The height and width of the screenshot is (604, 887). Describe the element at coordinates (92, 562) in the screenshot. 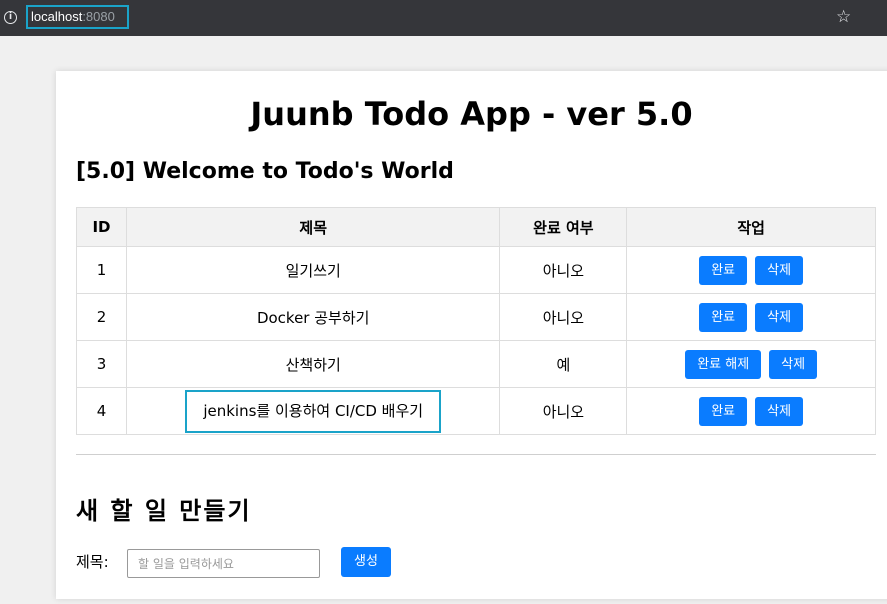

I see `title-label: 제목:` at that location.